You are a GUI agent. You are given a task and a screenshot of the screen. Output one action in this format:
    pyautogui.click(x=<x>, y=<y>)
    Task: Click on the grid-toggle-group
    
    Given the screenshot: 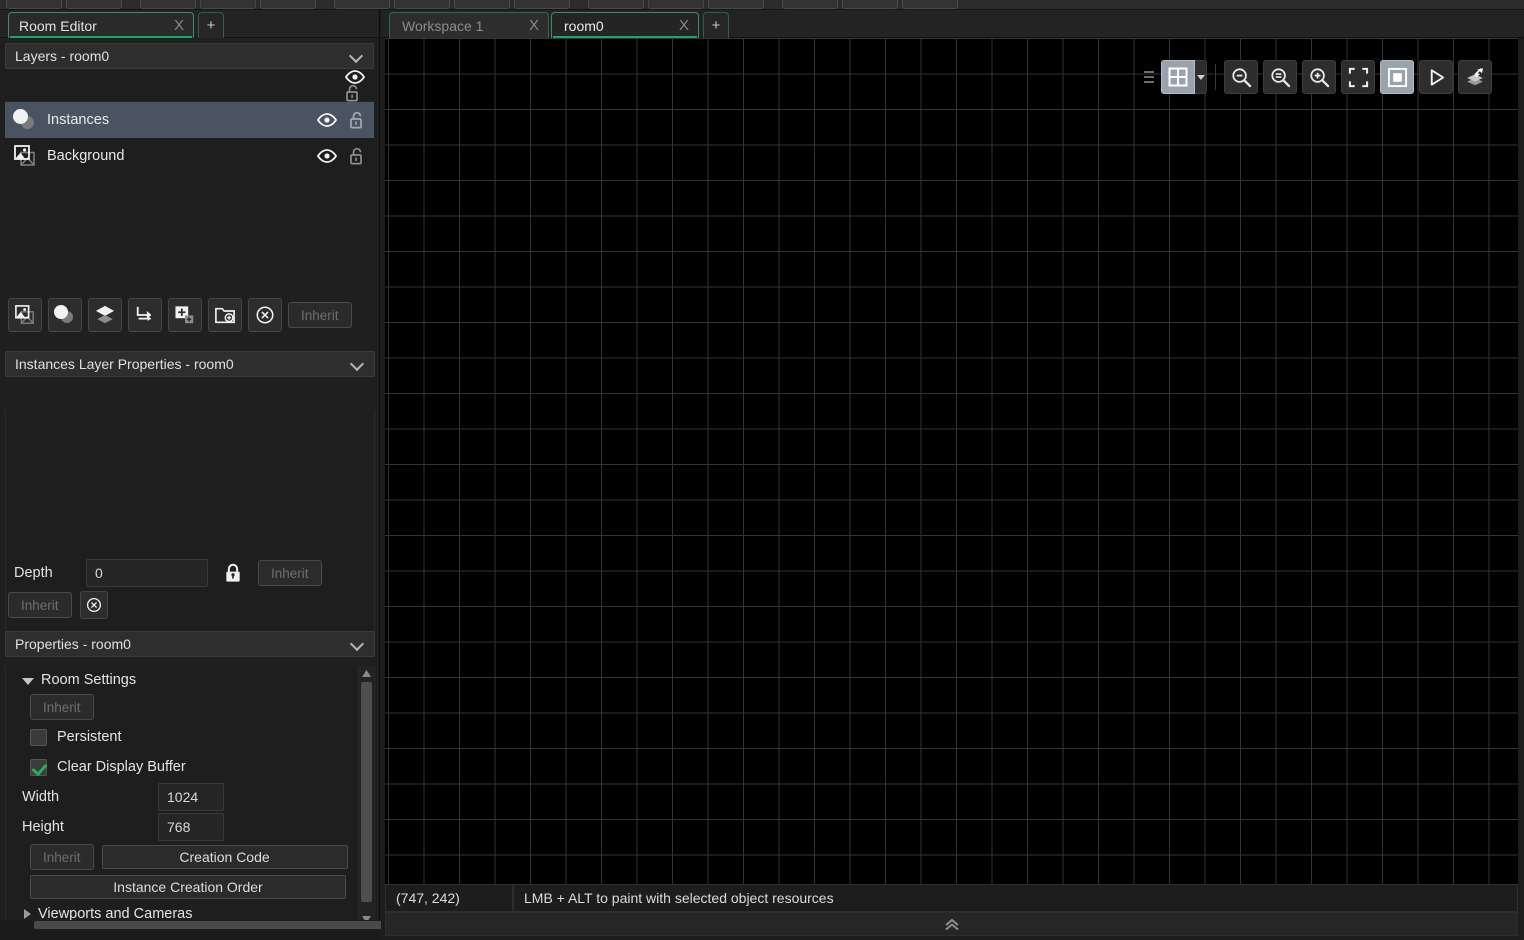 What is the action you would take?
    pyautogui.click(x=1184, y=77)
    